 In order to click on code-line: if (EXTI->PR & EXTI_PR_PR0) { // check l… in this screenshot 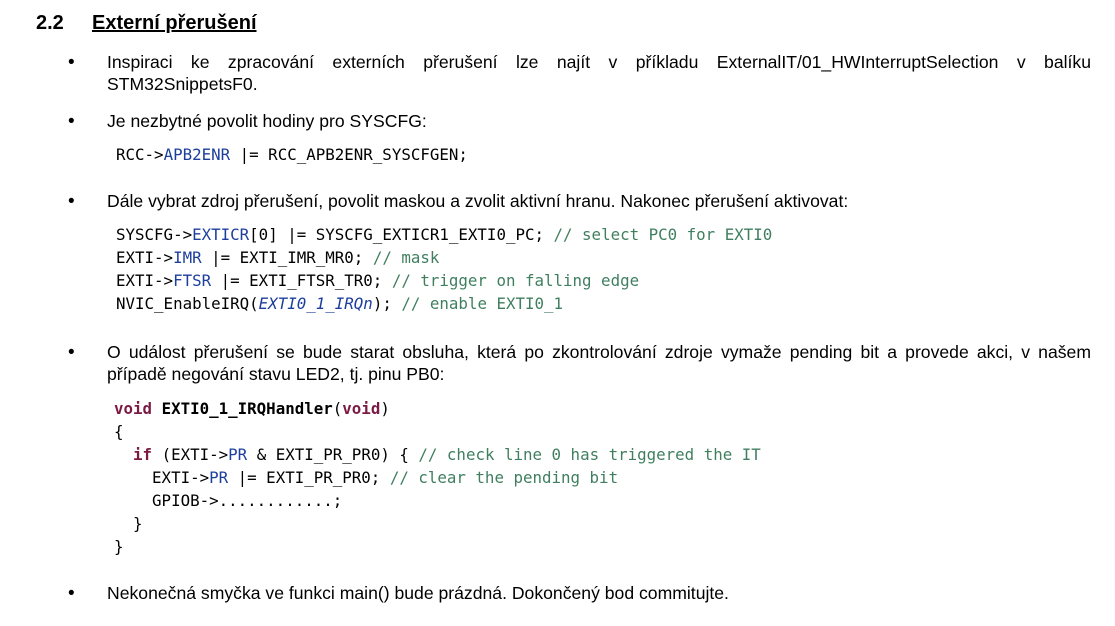, I will do `click(447, 454)`.